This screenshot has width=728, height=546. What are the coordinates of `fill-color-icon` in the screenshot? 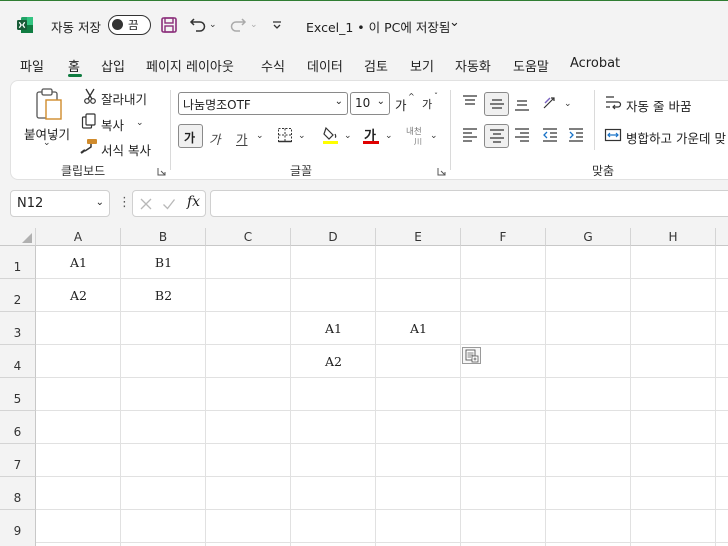 It's located at (331, 136).